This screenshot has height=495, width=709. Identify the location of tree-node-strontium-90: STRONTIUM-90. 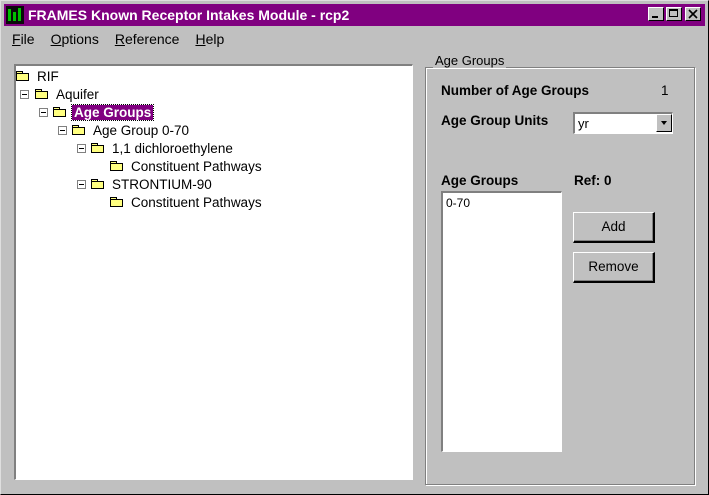
(152, 184).